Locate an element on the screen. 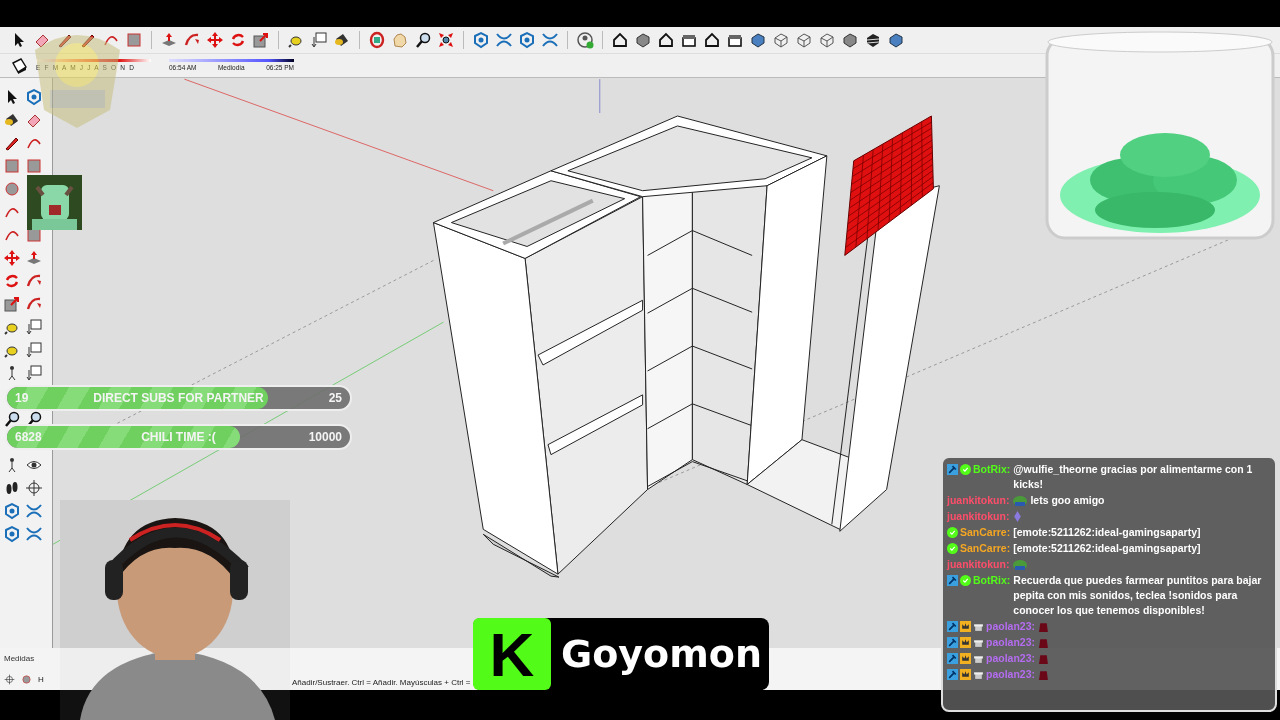  axis-line is located at coordinates (600, 96).